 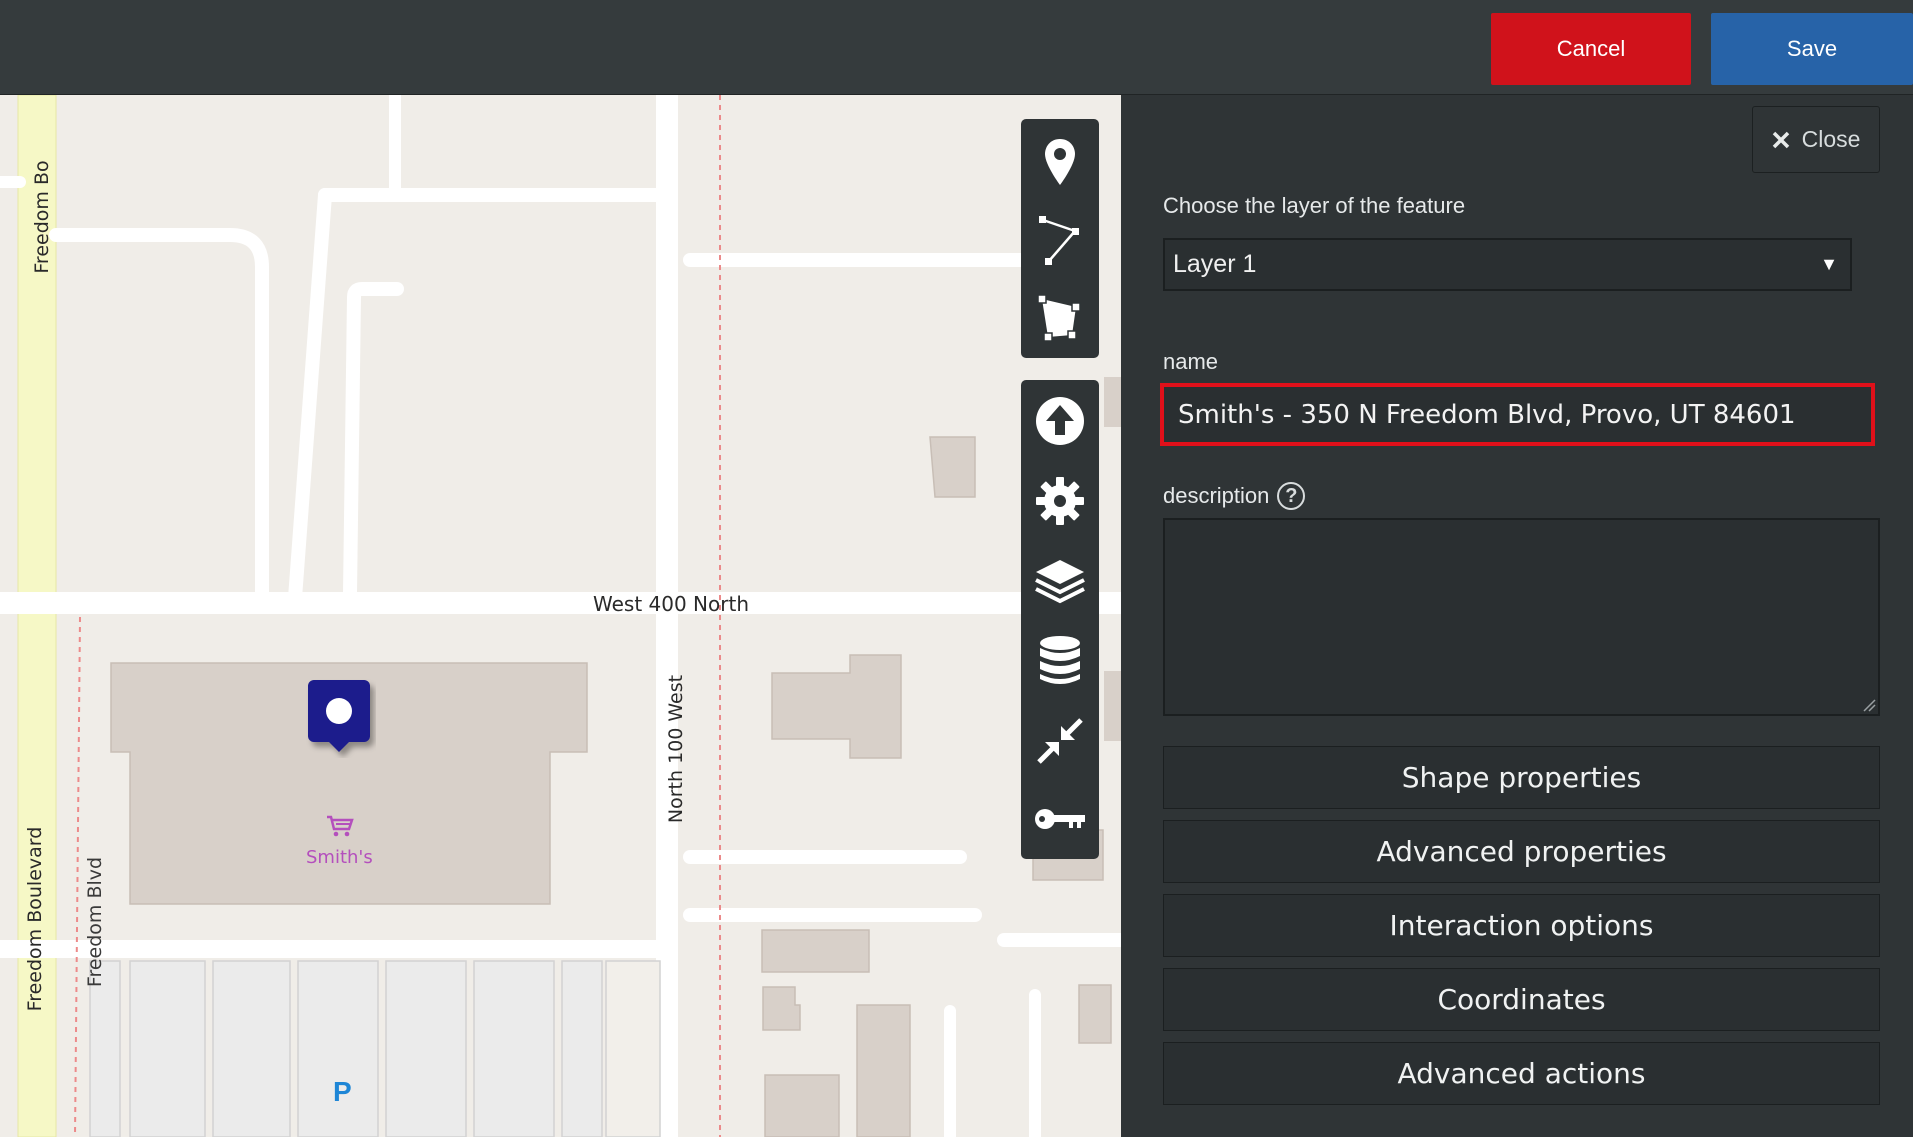 What do you see at coordinates (340, 828) in the screenshot?
I see `shopping-cart-icon` at bounding box center [340, 828].